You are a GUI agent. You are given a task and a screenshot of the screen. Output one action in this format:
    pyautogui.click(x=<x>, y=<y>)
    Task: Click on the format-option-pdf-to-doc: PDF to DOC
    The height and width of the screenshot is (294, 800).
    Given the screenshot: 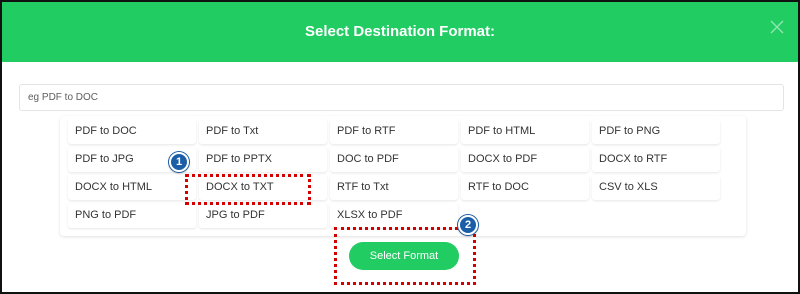 What is the action you would take?
    pyautogui.click(x=132, y=131)
    